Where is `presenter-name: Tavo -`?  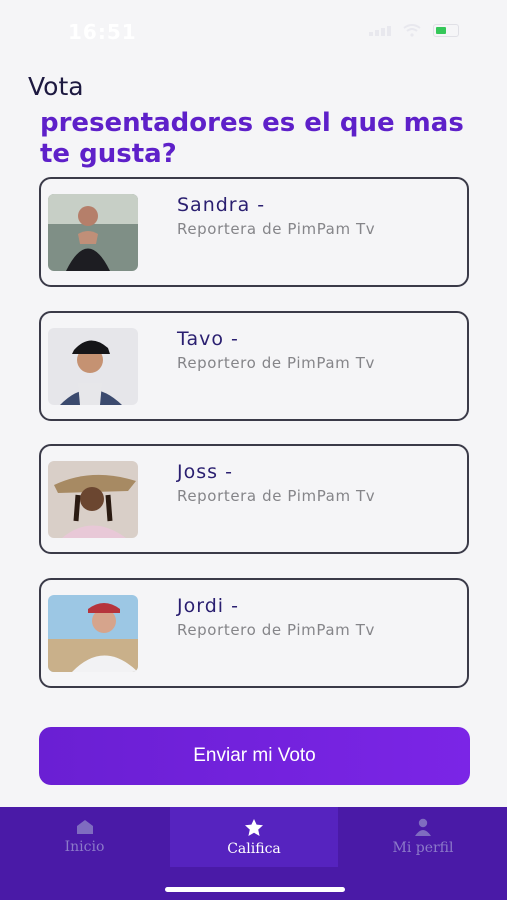 presenter-name: Tavo - is located at coordinates (208, 339).